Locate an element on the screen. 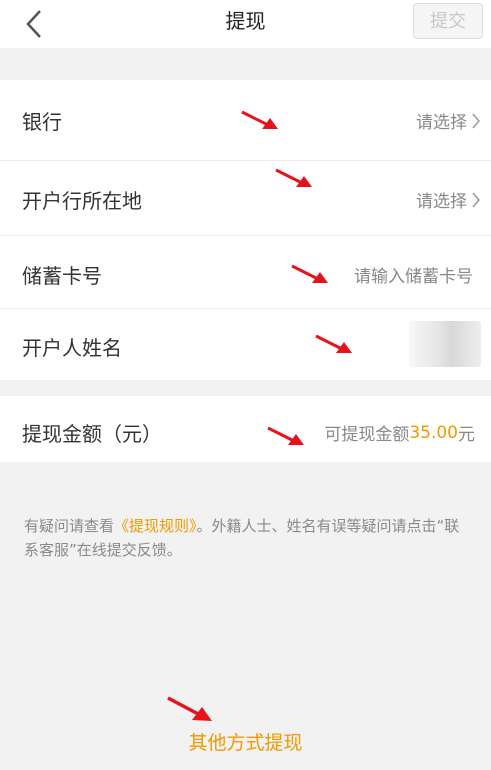 This screenshot has height=770, width=491. available-amount: 可提现金额 35.00 元 is located at coordinates (399, 433).